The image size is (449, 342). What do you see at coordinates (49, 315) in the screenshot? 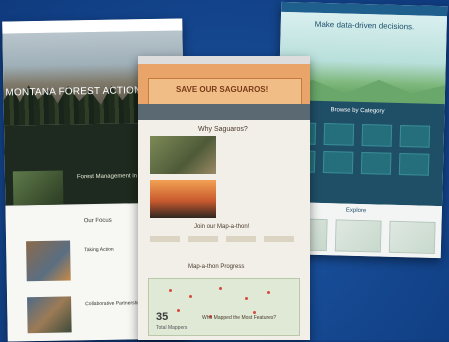
I see `partners-photo` at bounding box center [49, 315].